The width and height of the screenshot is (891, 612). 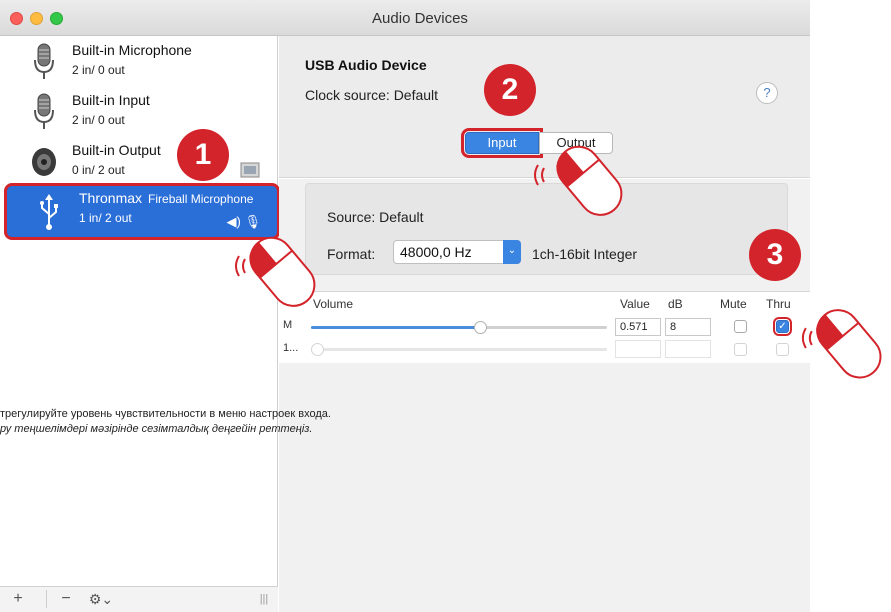 What do you see at coordinates (782, 349) in the screenshot?
I see `thru-checkbox` at bounding box center [782, 349].